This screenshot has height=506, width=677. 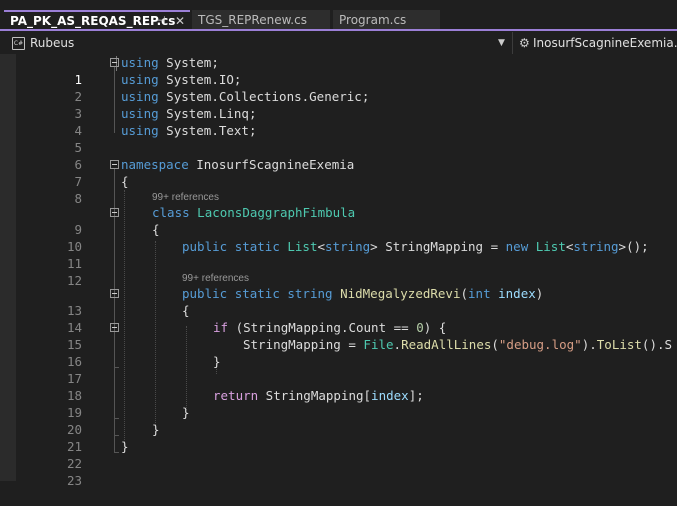 What do you see at coordinates (338, 220) in the screenshot?
I see `code-line: 9 class LaconsDaggraphFimbula` at bounding box center [338, 220].